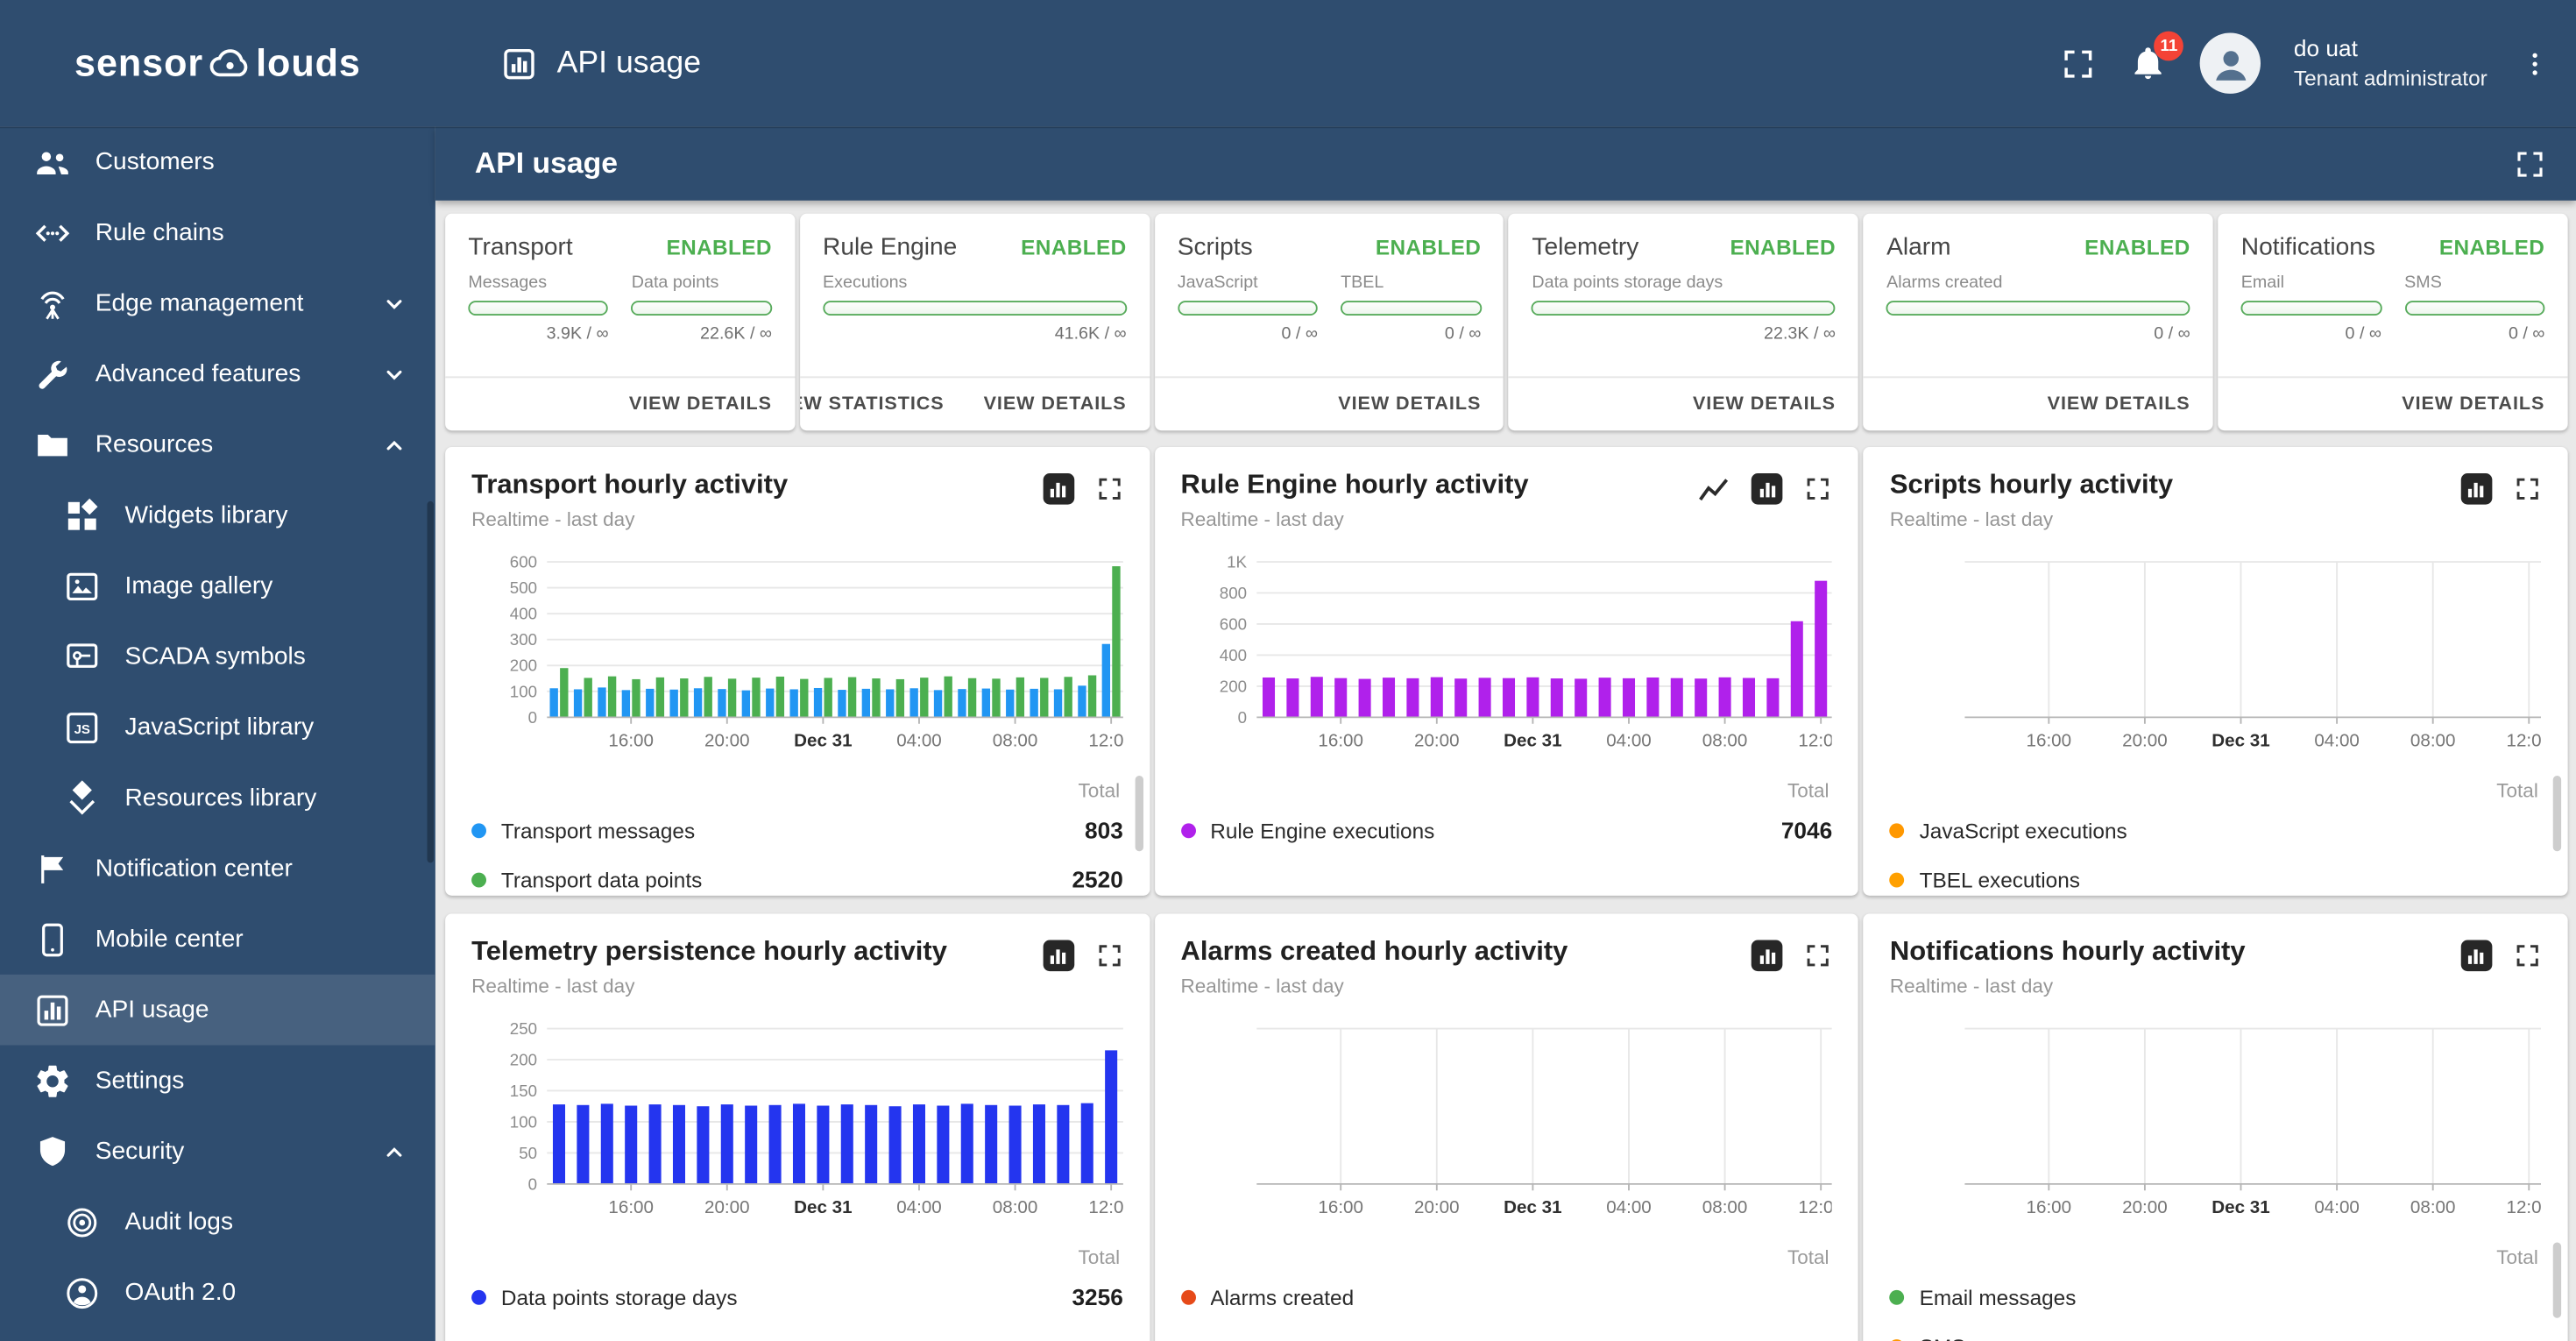 This screenshot has width=2576, height=1341. What do you see at coordinates (217, 1151) in the screenshot?
I see `sidebar-item-security: Security` at bounding box center [217, 1151].